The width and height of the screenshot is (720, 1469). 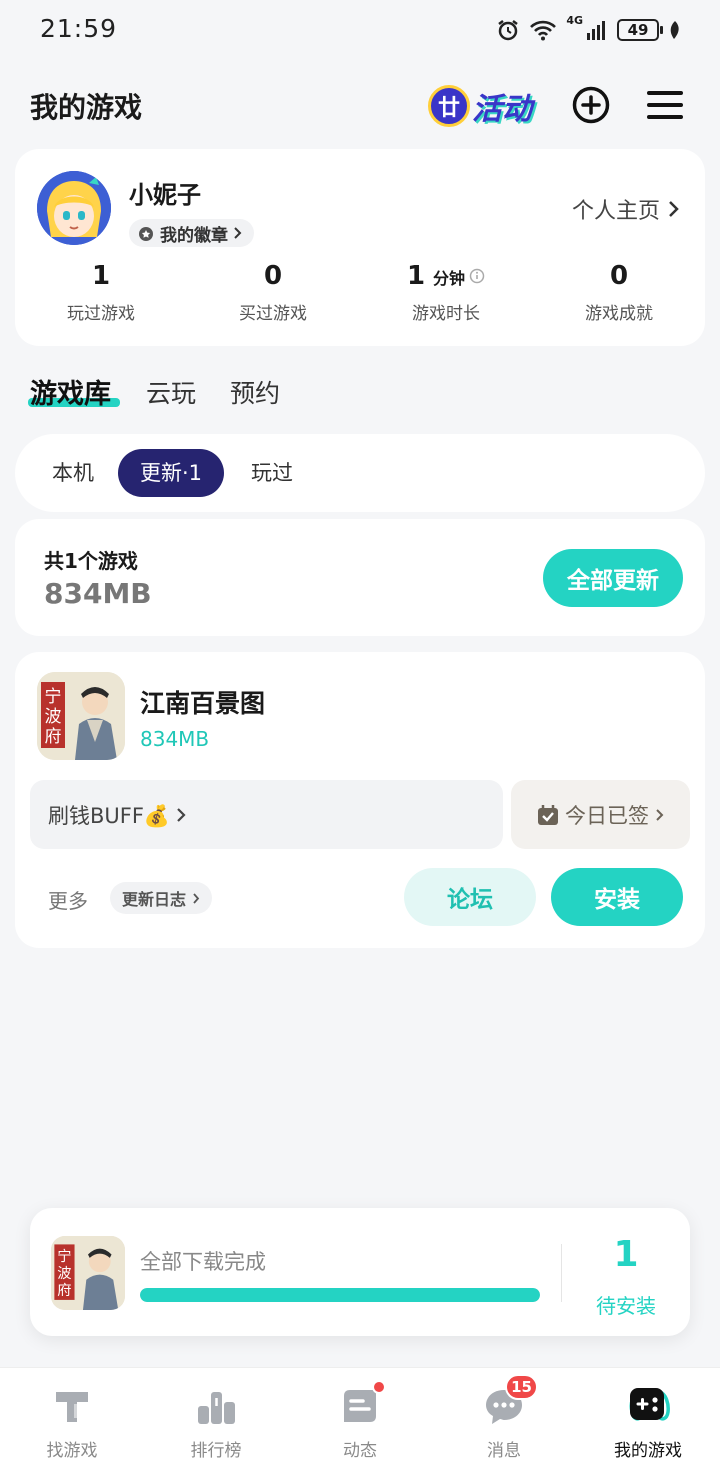 What do you see at coordinates (617, 897) in the screenshot?
I see `install-button: 安装` at bounding box center [617, 897].